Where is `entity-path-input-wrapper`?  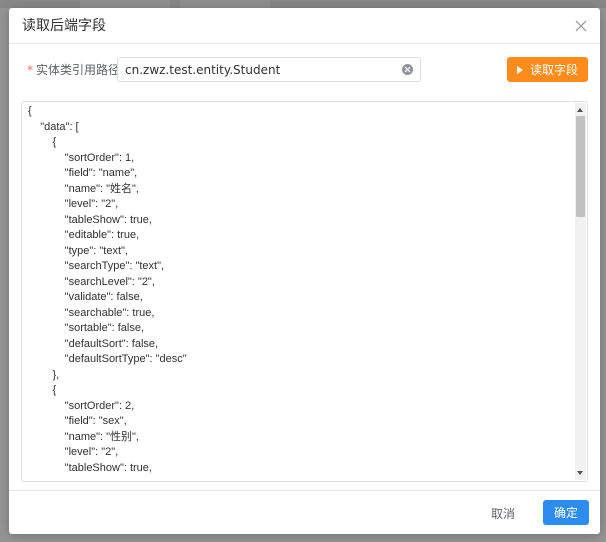 entity-path-input-wrapper is located at coordinates (269, 69).